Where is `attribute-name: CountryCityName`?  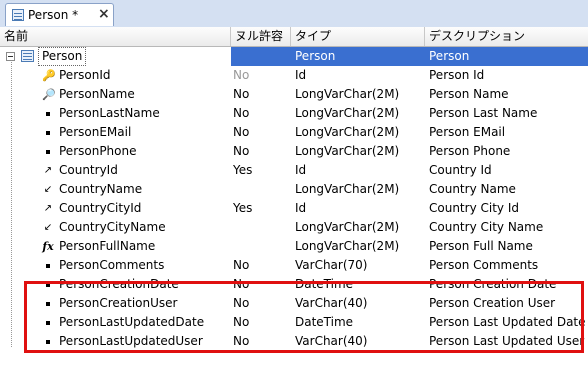 attribute-name: CountryCityName is located at coordinates (112, 227).